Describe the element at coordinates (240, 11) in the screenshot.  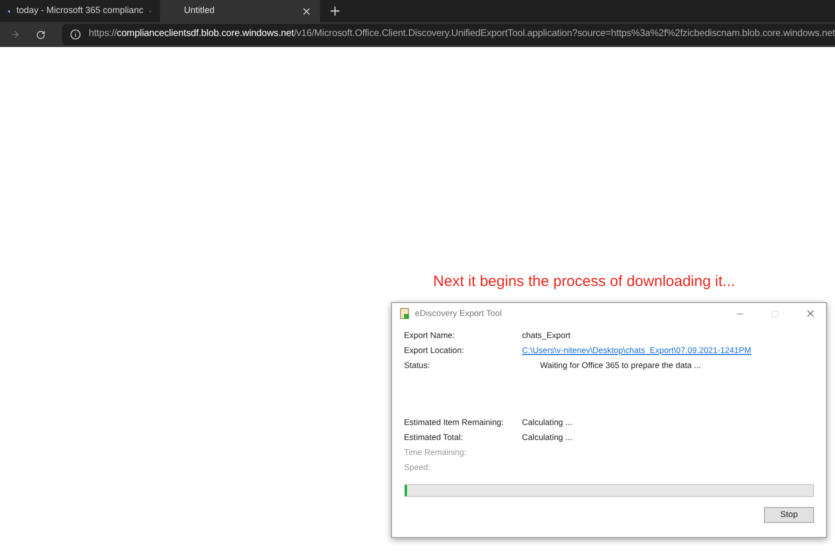
I see `browser-tab: Untitled` at that location.